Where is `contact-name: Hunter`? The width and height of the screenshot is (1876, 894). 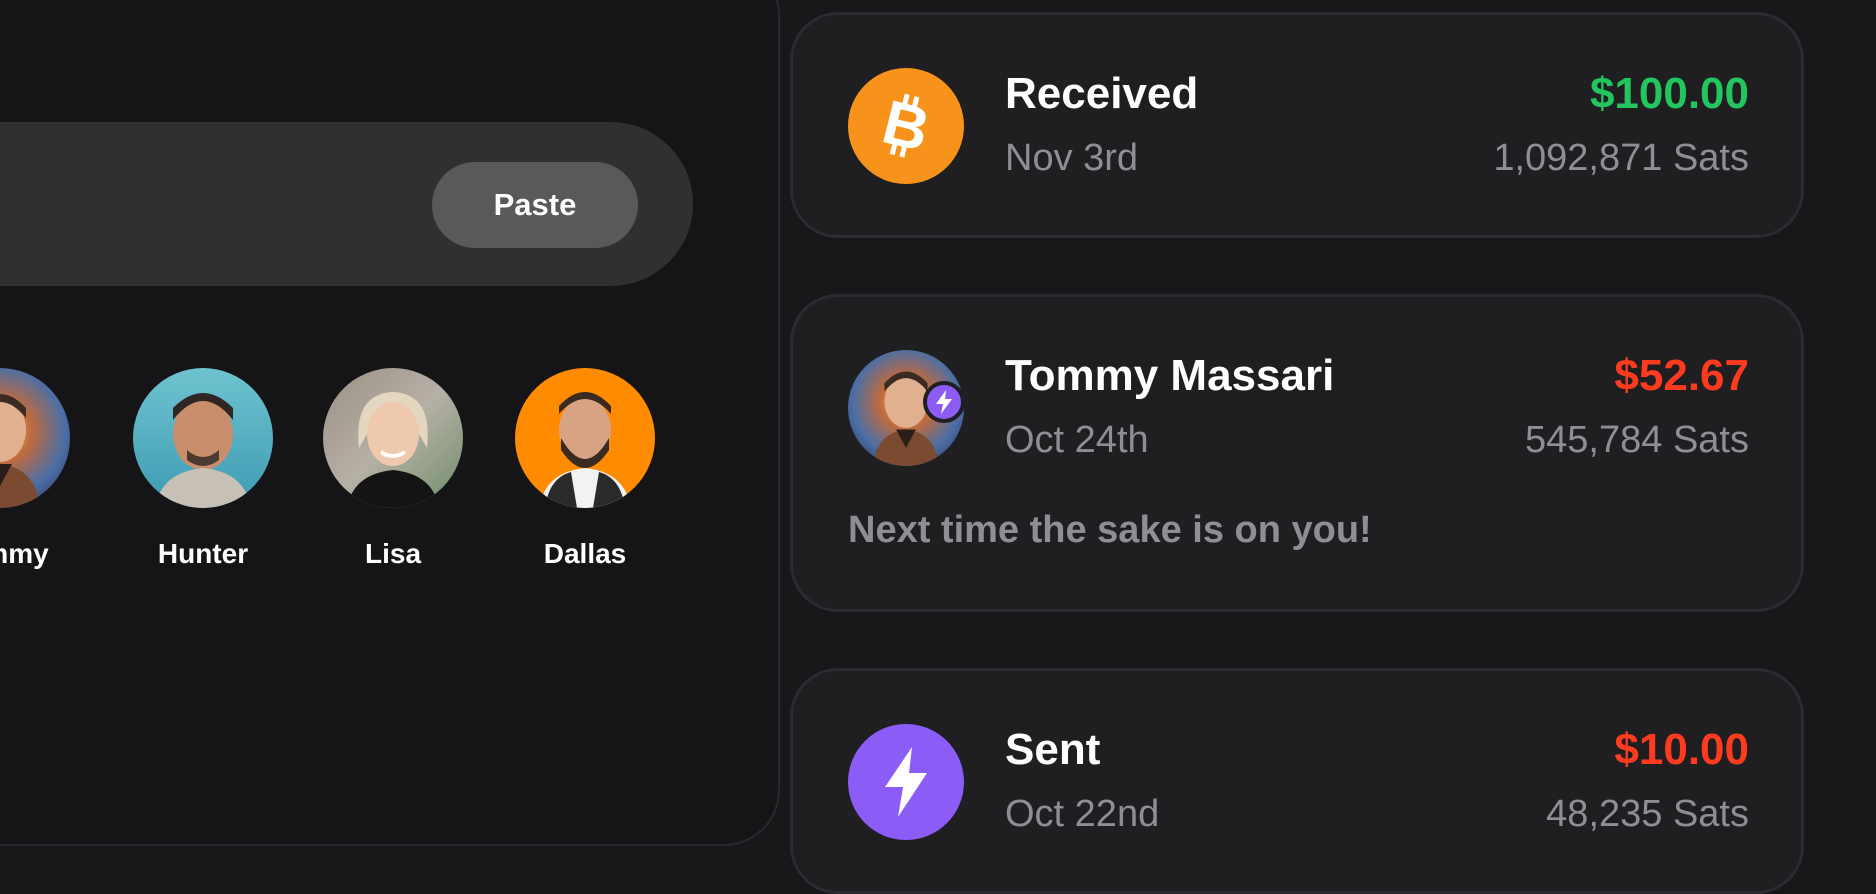 contact-name: Hunter is located at coordinates (203, 553).